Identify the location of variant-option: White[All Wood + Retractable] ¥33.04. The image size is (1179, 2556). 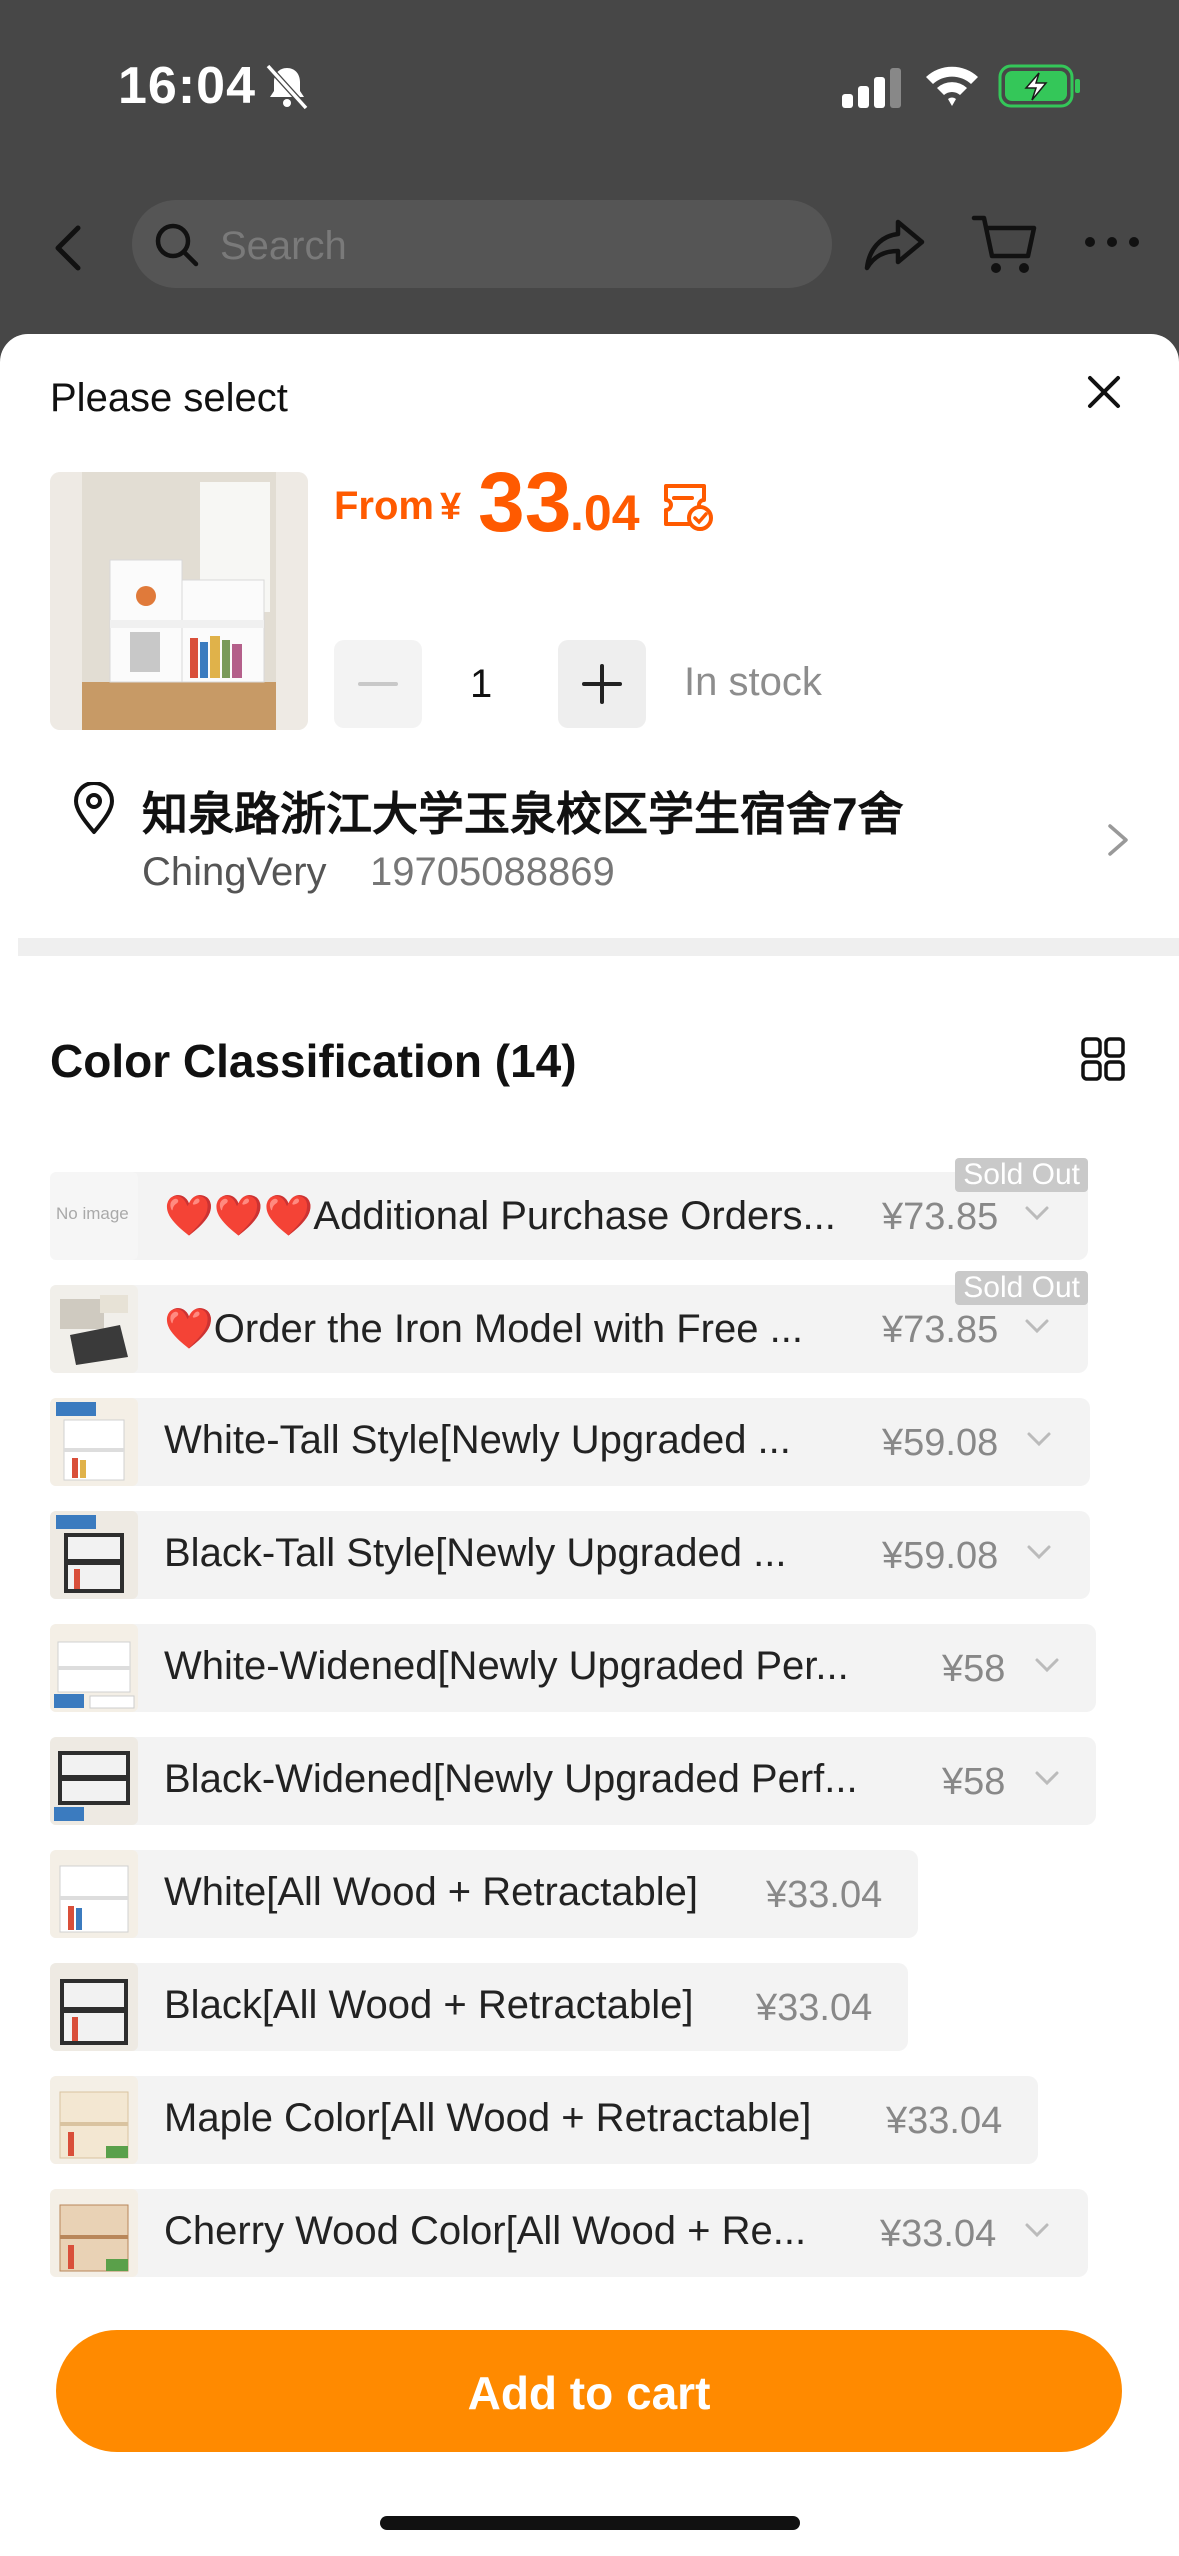
(484, 1894).